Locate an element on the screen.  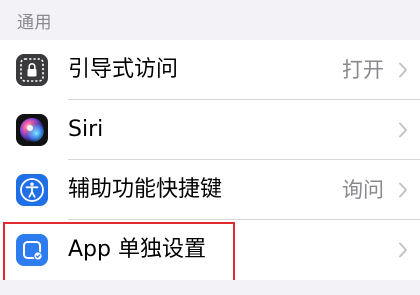
section-header-general: 通用 is located at coordinates (34, 23).